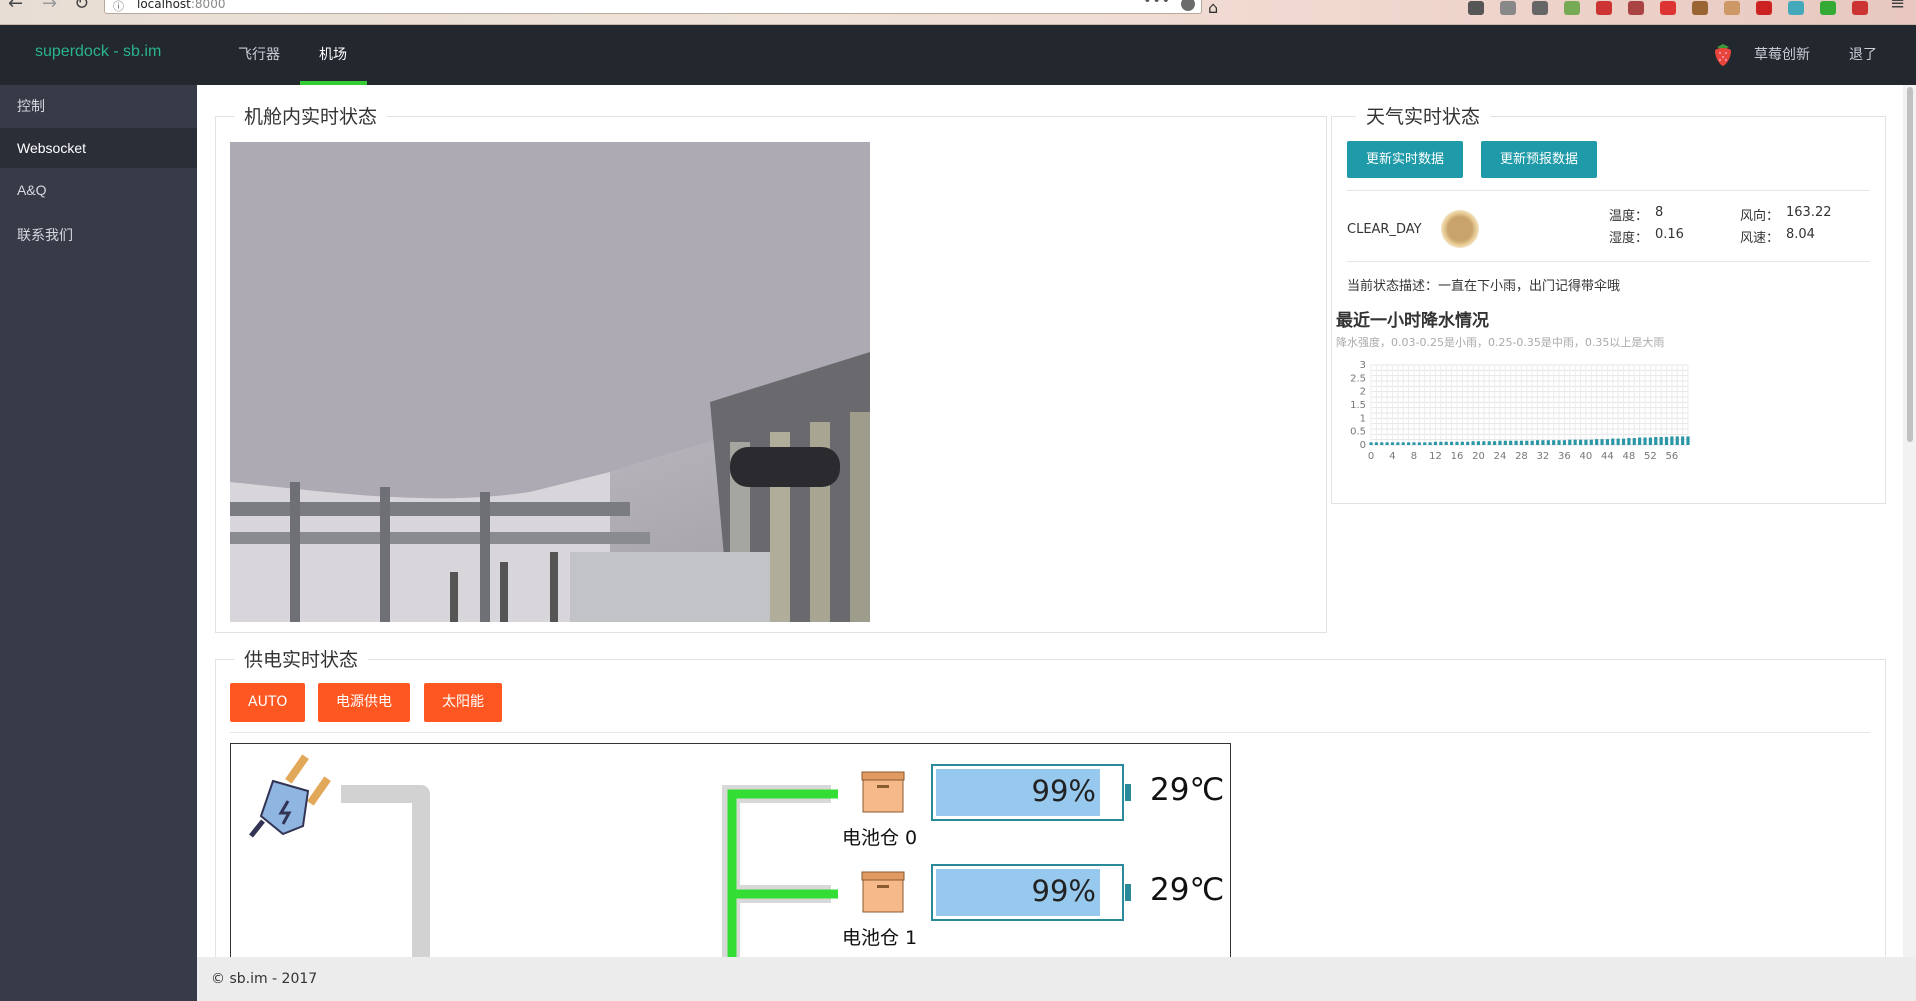 The image size is (1916, 1001). I want to click on x-tick-label: 44, so click(1607, 456).